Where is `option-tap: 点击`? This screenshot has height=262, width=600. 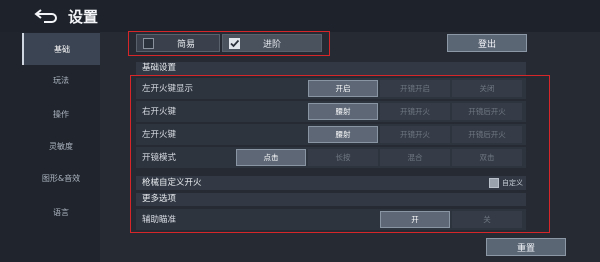
option-tap: 点击 is located at coordinates (271, 157).